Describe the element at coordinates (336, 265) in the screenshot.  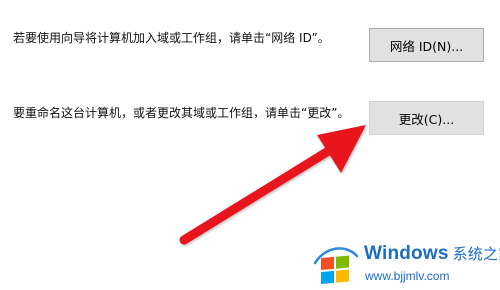
I see `windows-logo-icon` at that location.